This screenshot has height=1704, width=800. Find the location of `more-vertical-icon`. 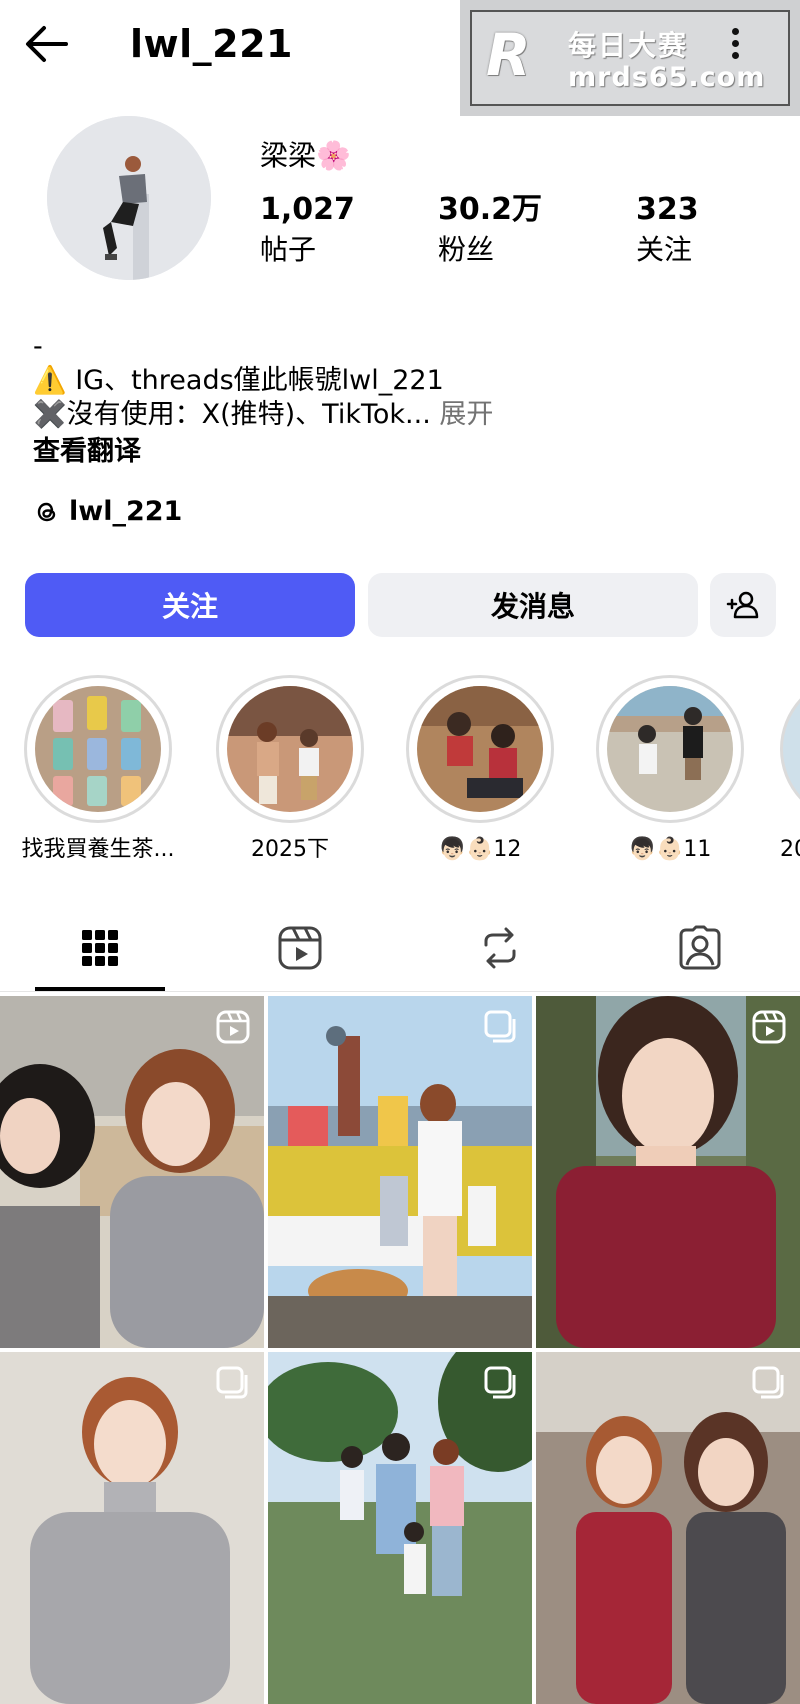

more-vertical-icon is located at coordinates (735, 48).